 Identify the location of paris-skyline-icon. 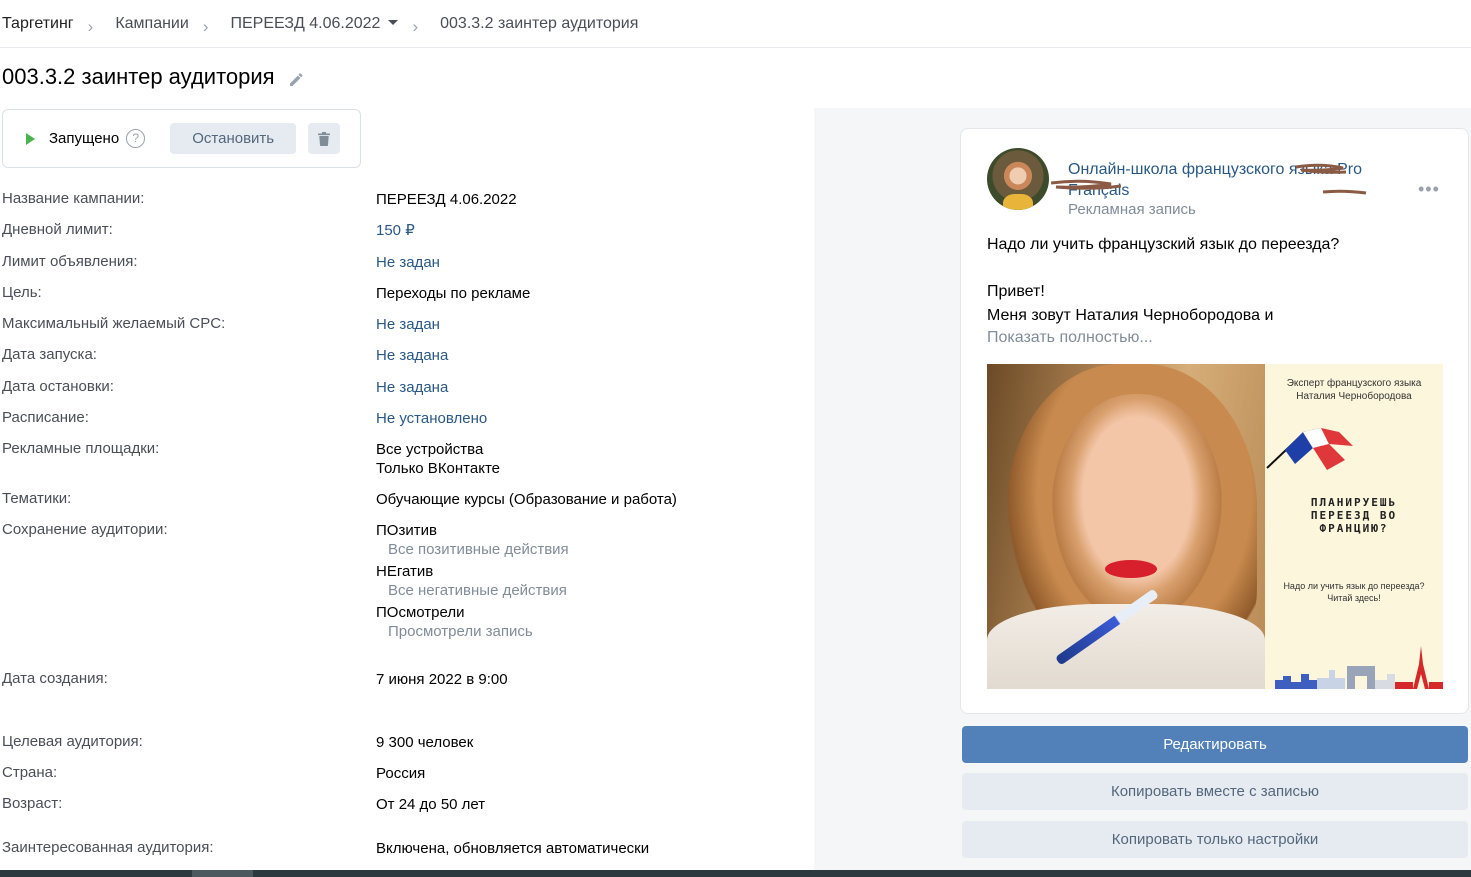
(1359, 667).